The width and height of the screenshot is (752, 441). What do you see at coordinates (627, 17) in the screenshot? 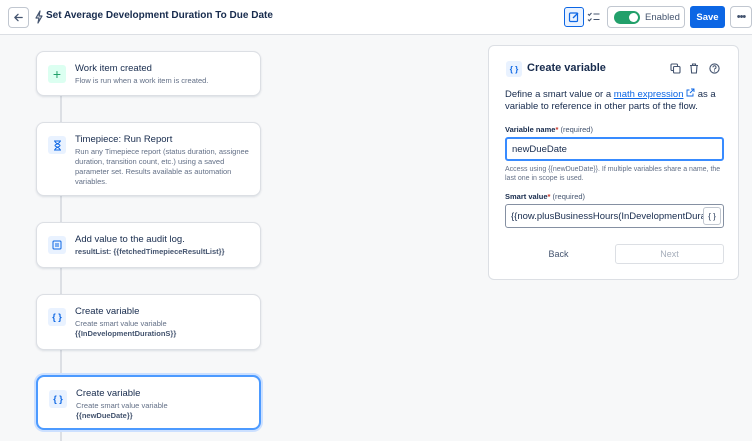
I see `toggle-switch` at bounding box center [627, 17].